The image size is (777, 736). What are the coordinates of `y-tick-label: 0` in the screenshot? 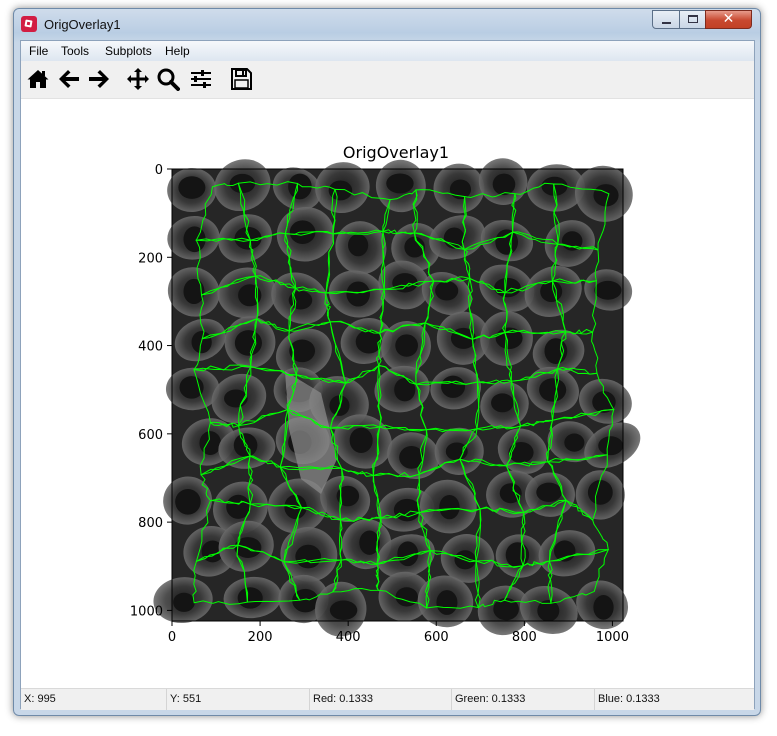 It's located at (159, 170).